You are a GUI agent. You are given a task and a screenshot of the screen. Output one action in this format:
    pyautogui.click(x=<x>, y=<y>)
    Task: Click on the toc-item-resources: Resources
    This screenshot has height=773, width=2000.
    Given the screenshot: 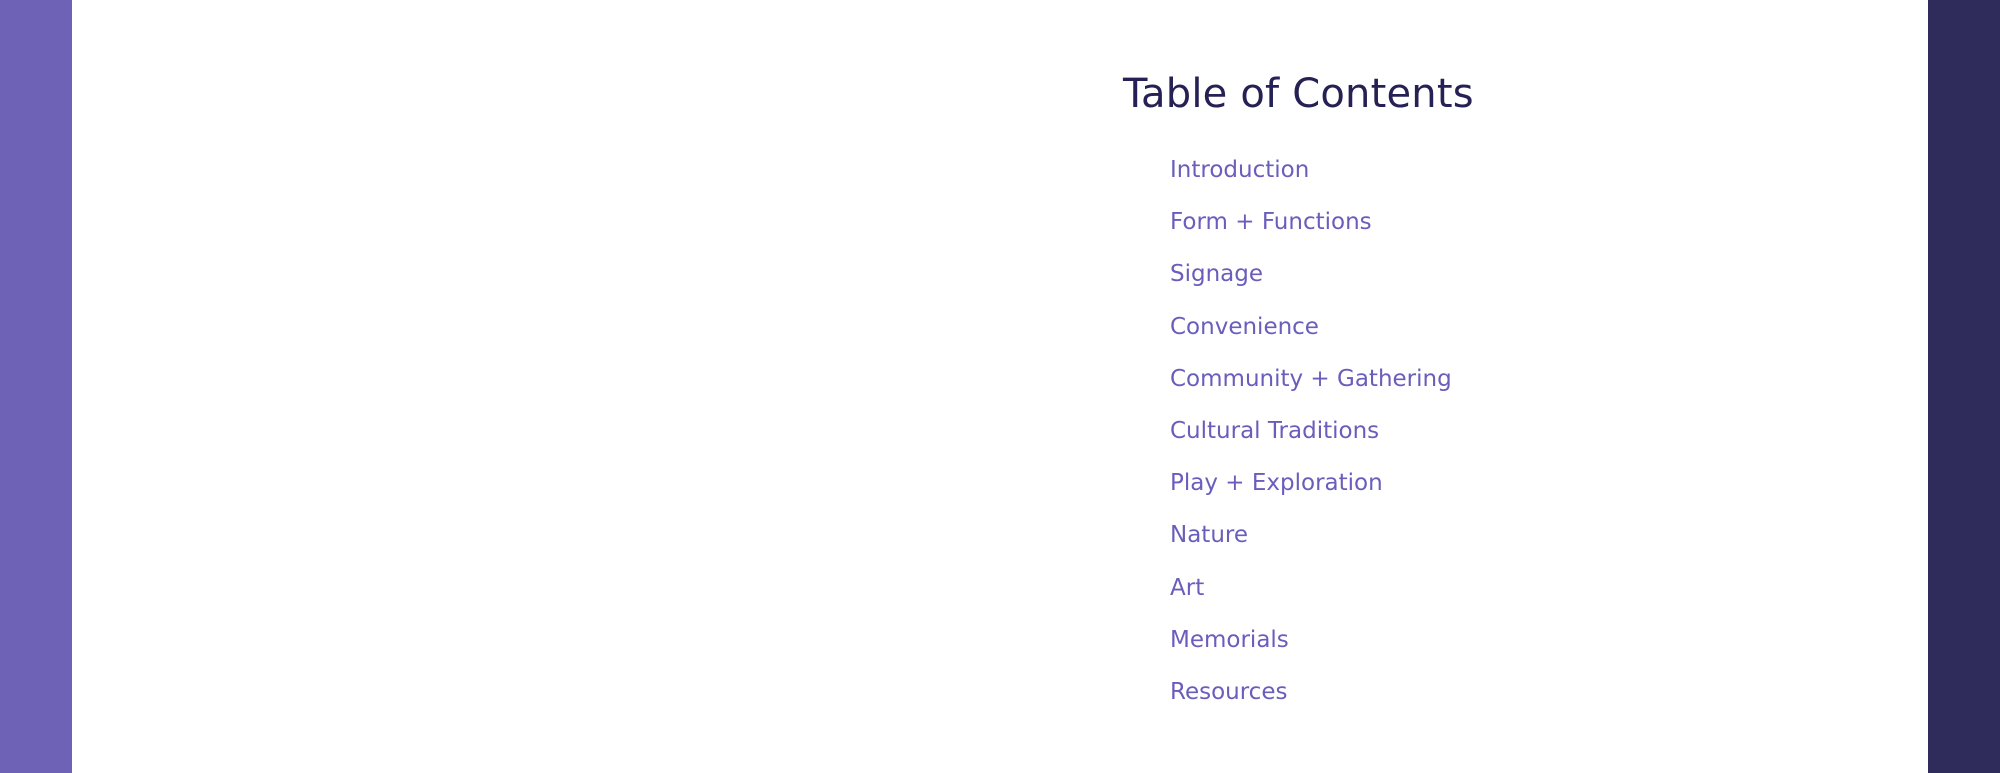 What is the action you would take?
    pyautogui.click(x=1311, y=692)
    